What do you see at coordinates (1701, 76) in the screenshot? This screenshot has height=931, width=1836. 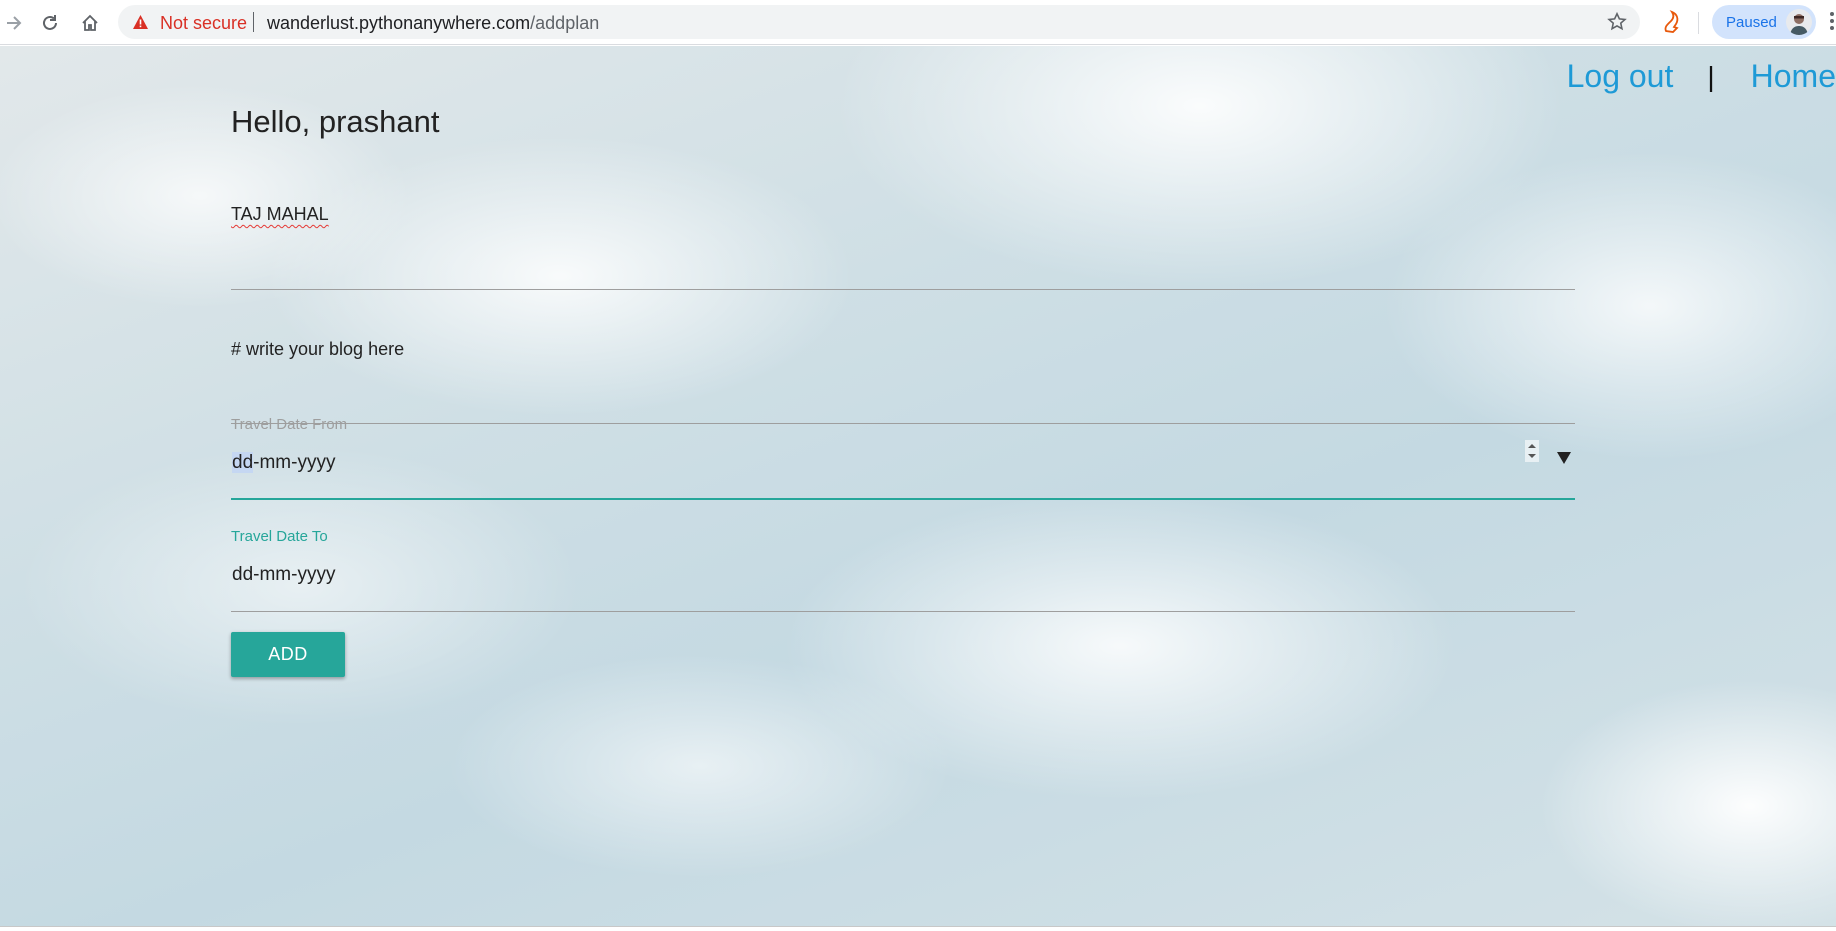 I see `top-nav: Log out | Home` at bounding box center [1701, 76].